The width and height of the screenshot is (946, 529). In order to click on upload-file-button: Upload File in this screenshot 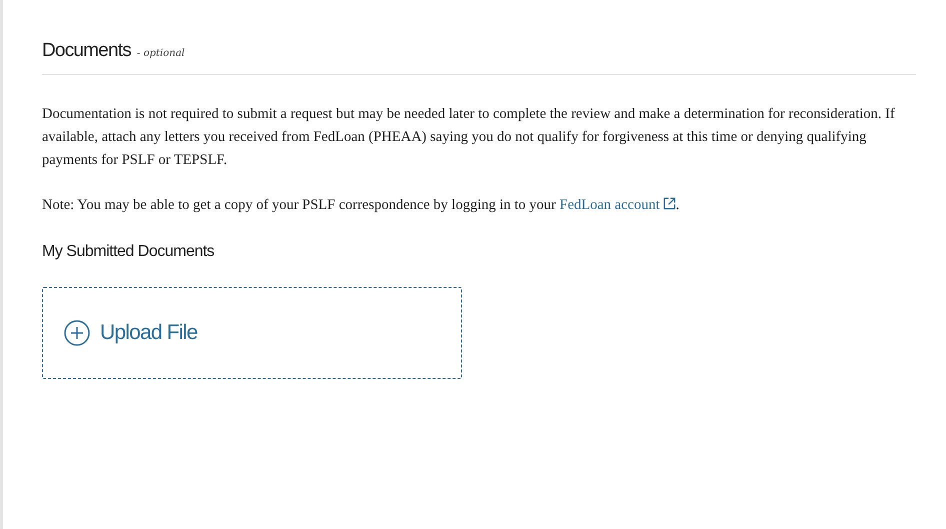, I will do `click(252, 333)`.